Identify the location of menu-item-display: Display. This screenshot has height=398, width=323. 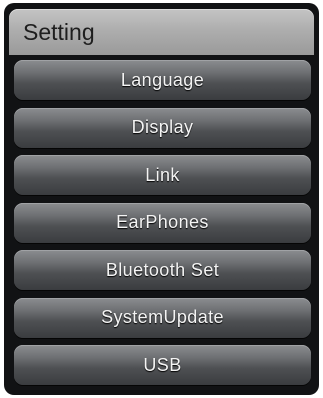
(162, 127).